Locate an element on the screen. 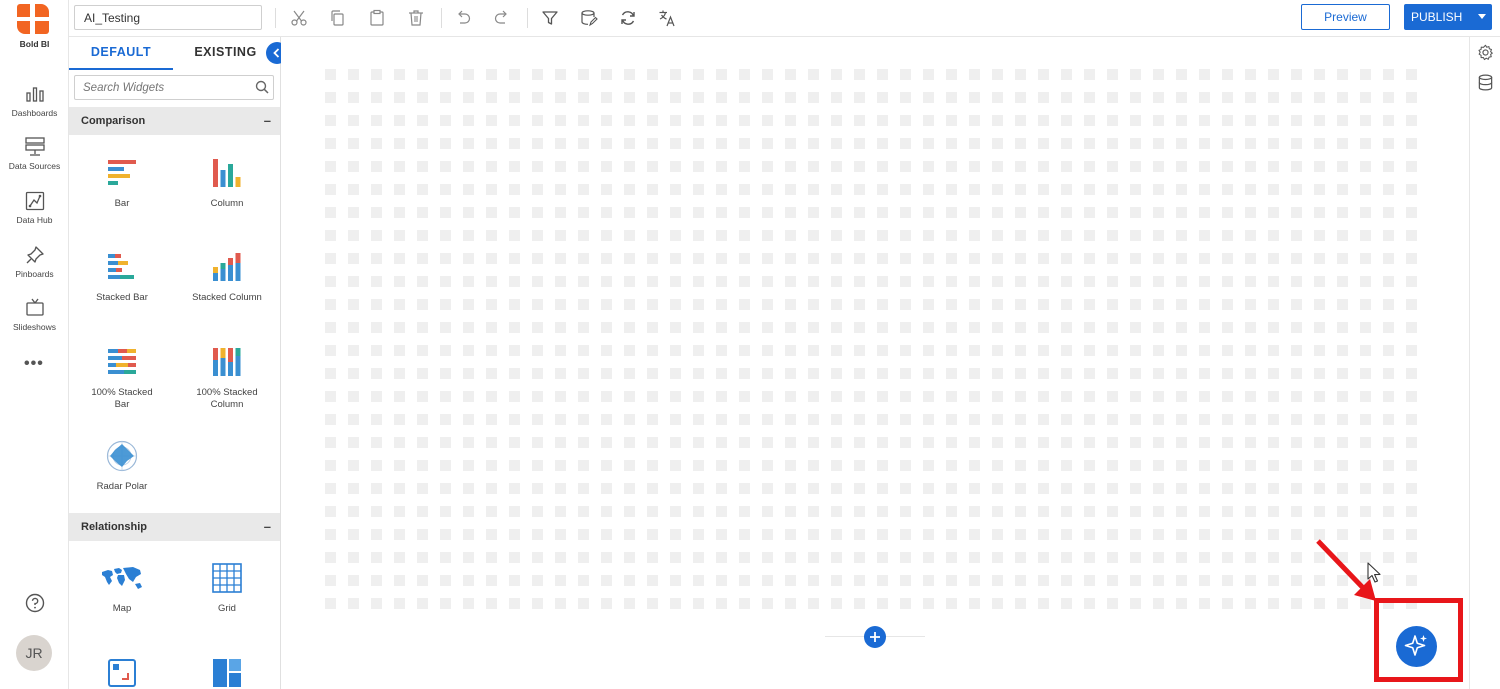 This screenshot has height=689, width=1500. nav-label-pinboards: Pinboards is located at coordinates (34, 274).